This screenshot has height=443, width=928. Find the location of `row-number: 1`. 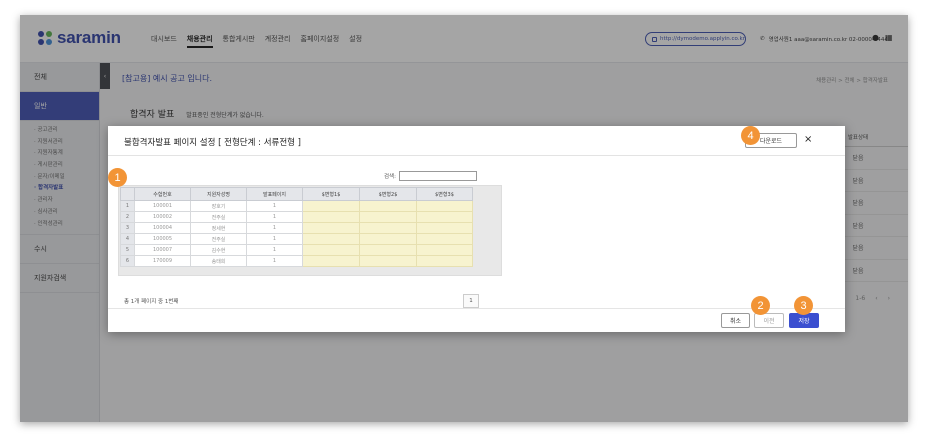

row-number: 1 is located at coordinates (127, 206).